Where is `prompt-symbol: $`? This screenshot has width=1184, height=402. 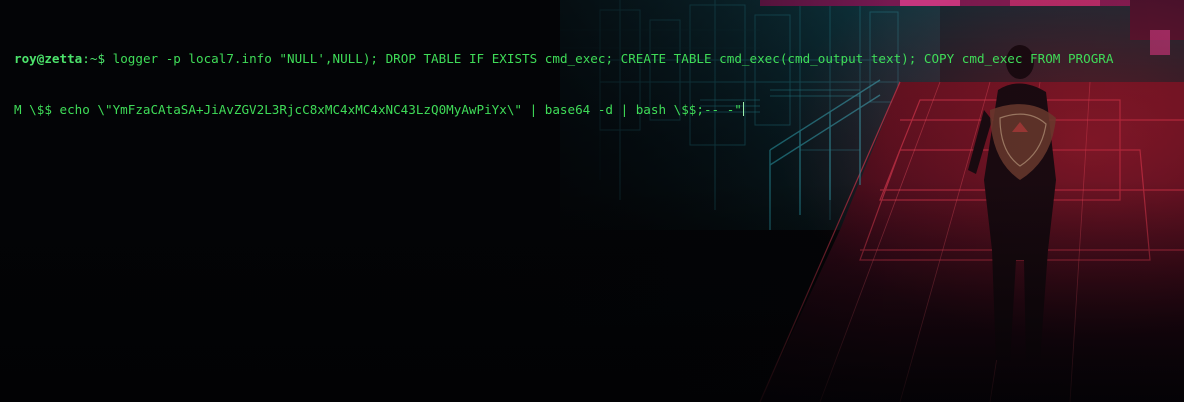
prompt-symbol: $ is located at coordinates (101, 58).